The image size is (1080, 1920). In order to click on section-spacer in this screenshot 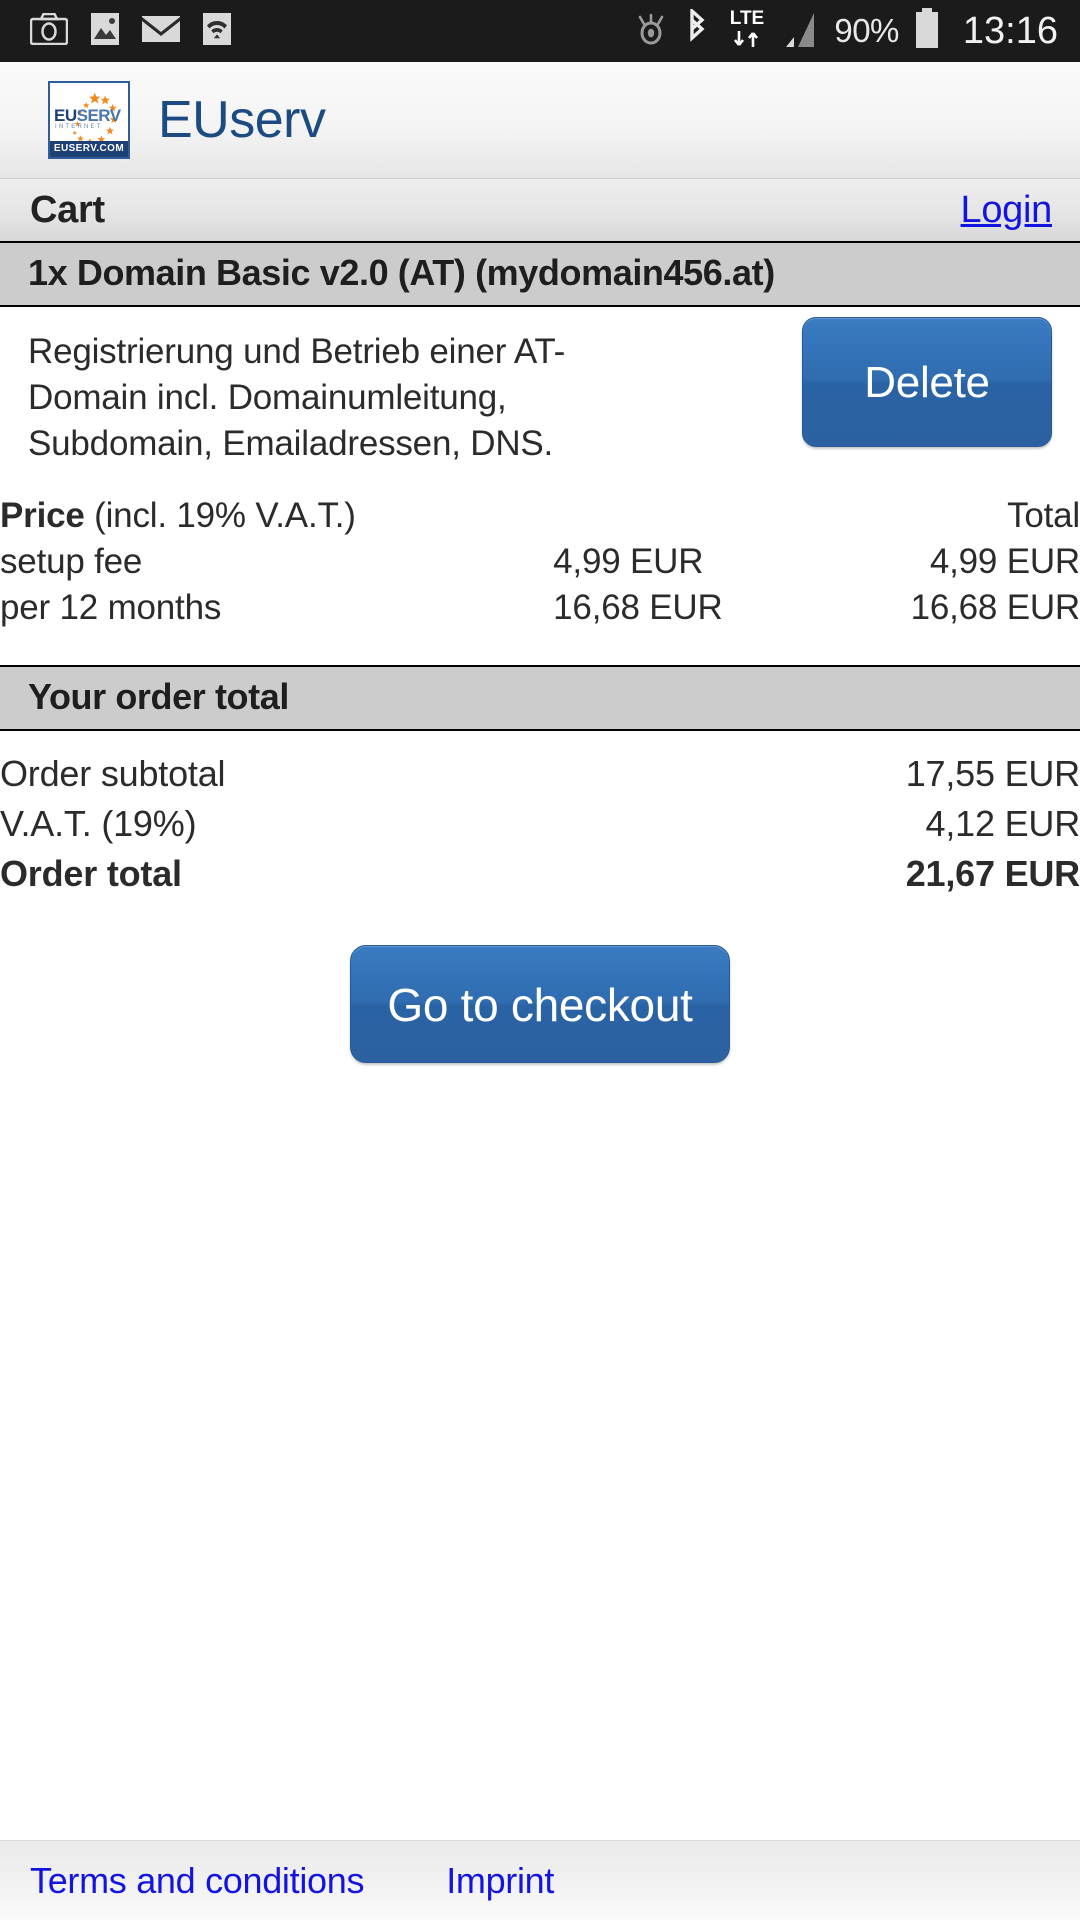, I will do `click(540, 648)`.